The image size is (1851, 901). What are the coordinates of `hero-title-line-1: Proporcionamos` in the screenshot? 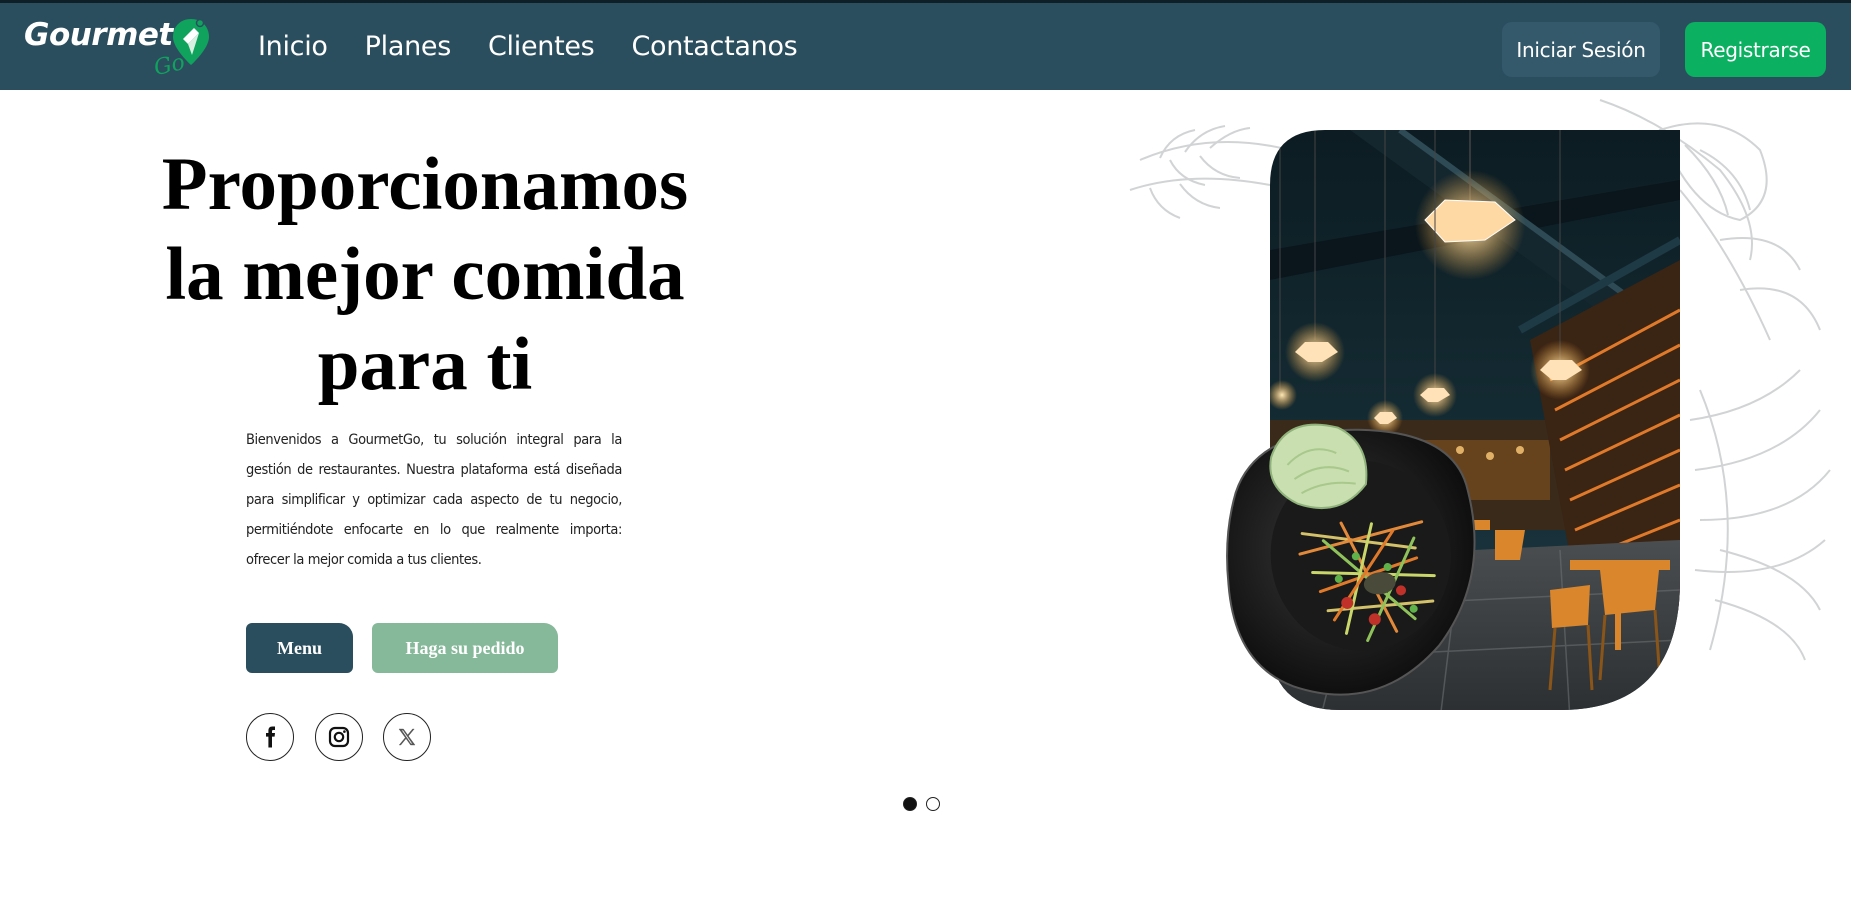 It's located at (425, 184).